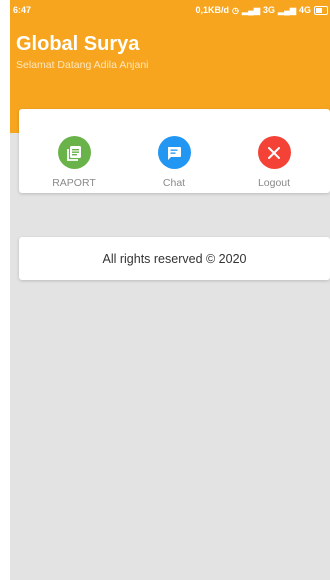 Image resolution: width=330 pixels, height=580 pixels. Describe the element at coordinates (78, 44) in the screenshot. I see `app-title: Global Surya` at that location.